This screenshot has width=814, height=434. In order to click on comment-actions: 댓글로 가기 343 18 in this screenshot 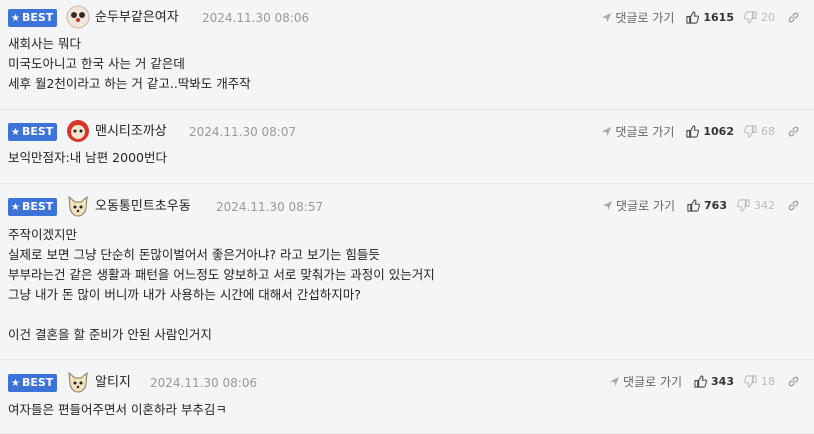, I will do `click(704, 381)`.